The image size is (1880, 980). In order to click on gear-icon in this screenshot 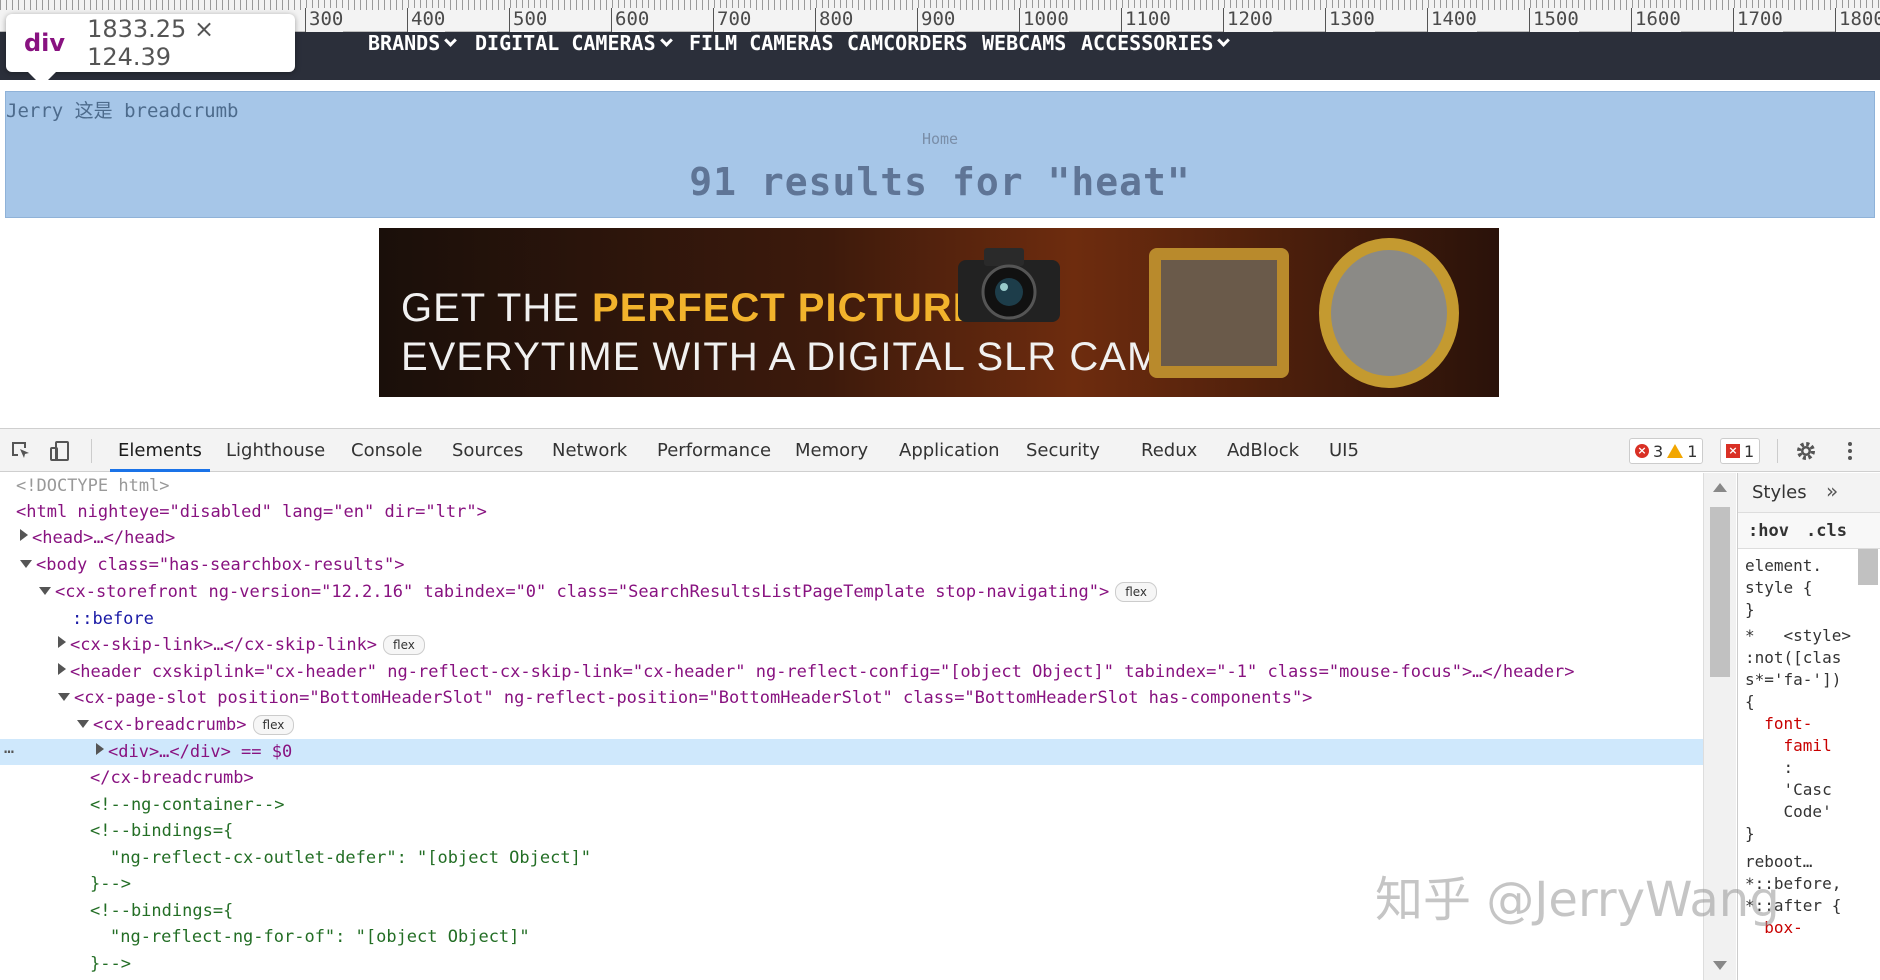, I will do `click(1806, 451)`.